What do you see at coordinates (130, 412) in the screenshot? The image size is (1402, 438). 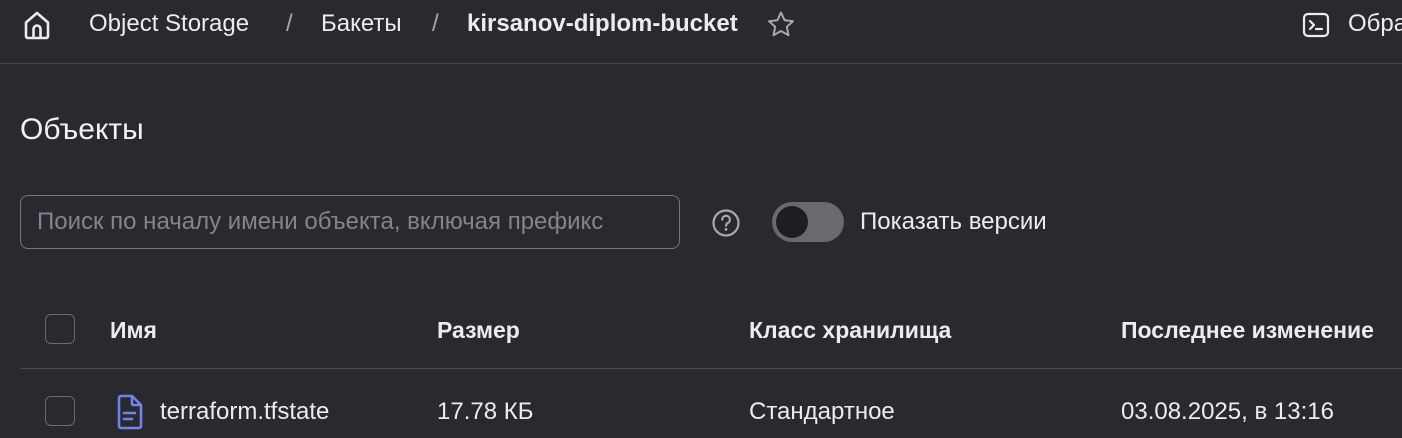 I see `file-document-icon` at bounding box center [130, 412].